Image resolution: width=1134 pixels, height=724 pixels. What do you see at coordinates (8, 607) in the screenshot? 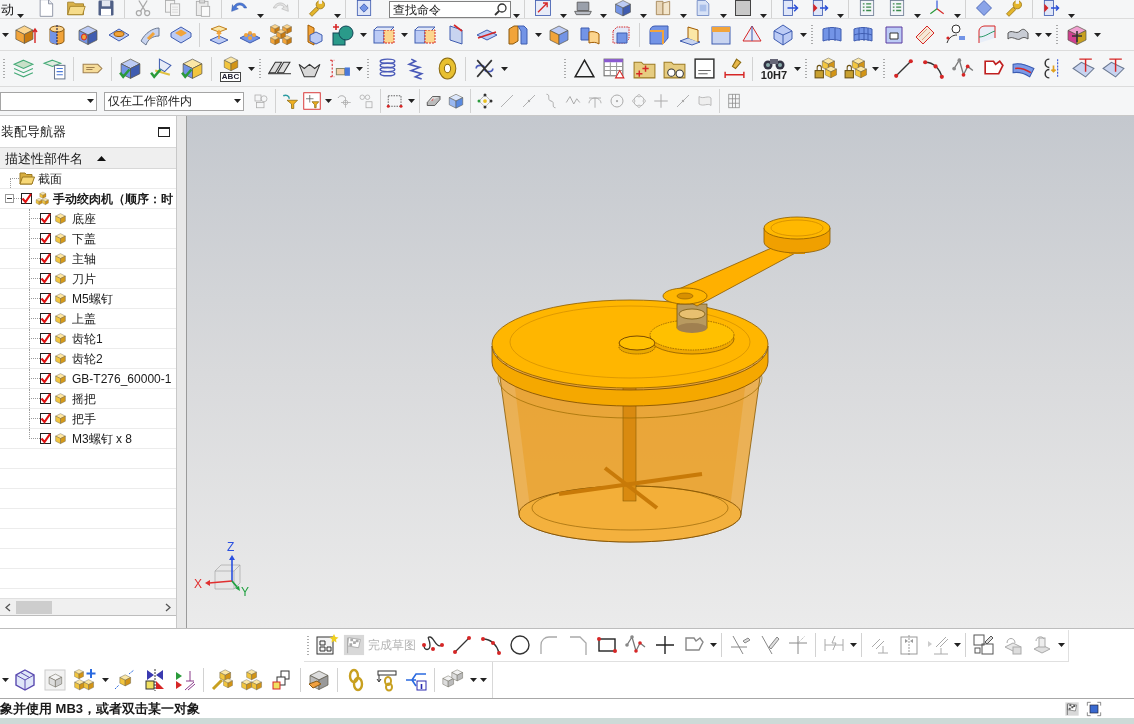
I see `scroll-left-icon` at bounding box center [8, 607].